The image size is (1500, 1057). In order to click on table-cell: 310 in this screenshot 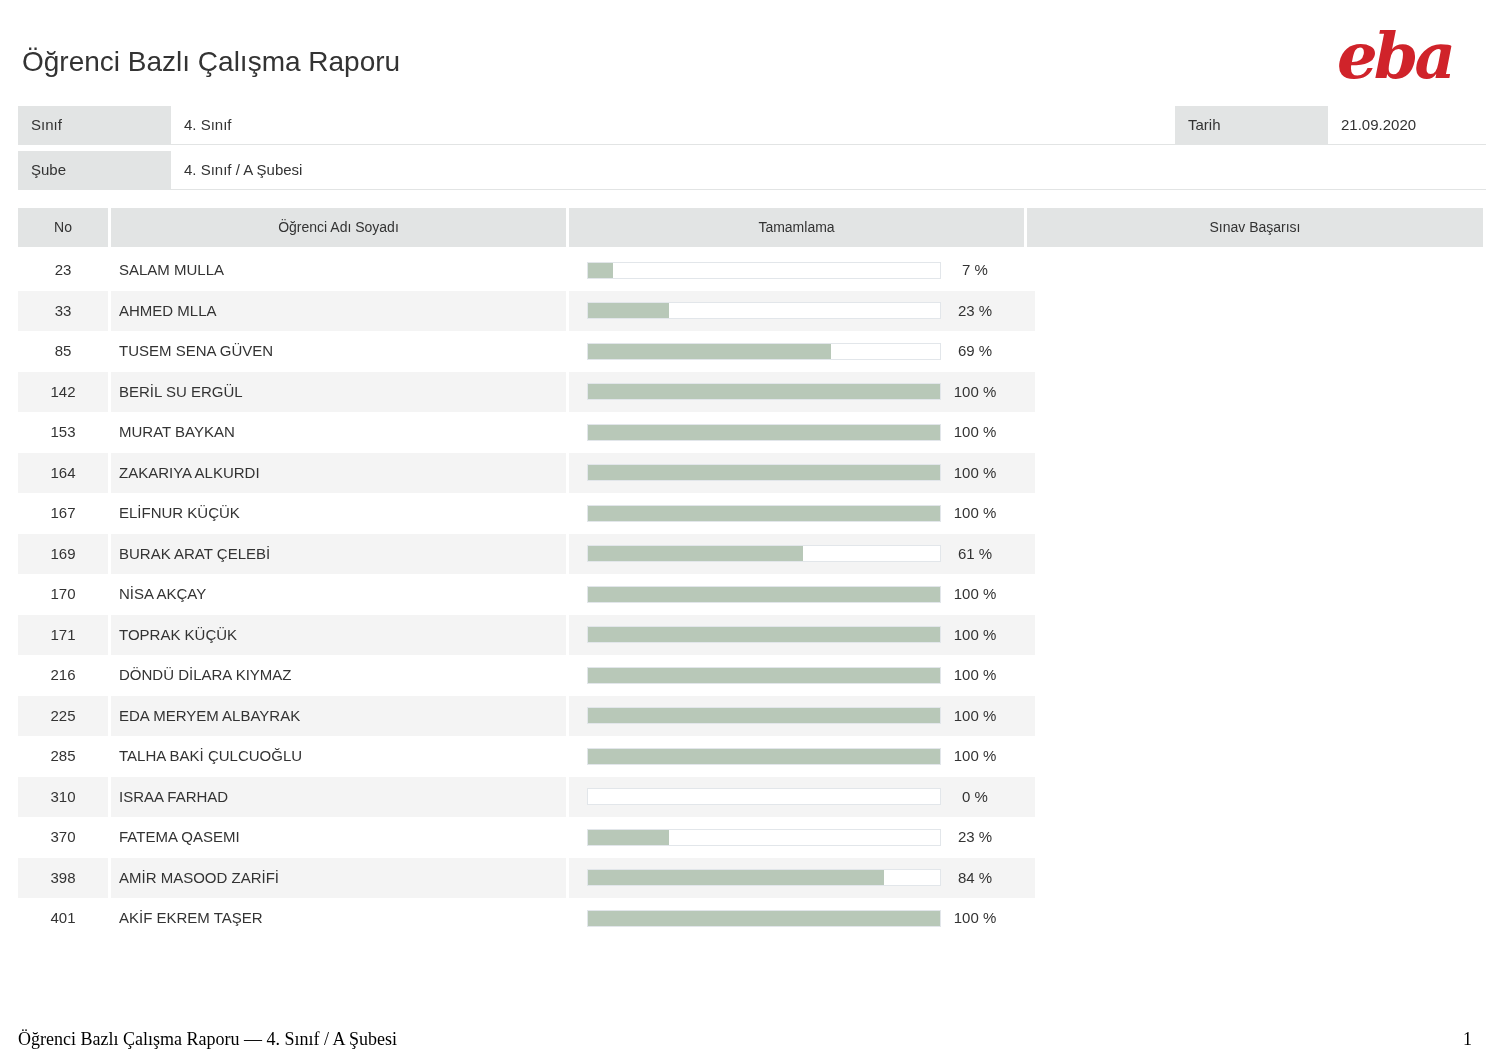, I will do `click(63, 796)`.